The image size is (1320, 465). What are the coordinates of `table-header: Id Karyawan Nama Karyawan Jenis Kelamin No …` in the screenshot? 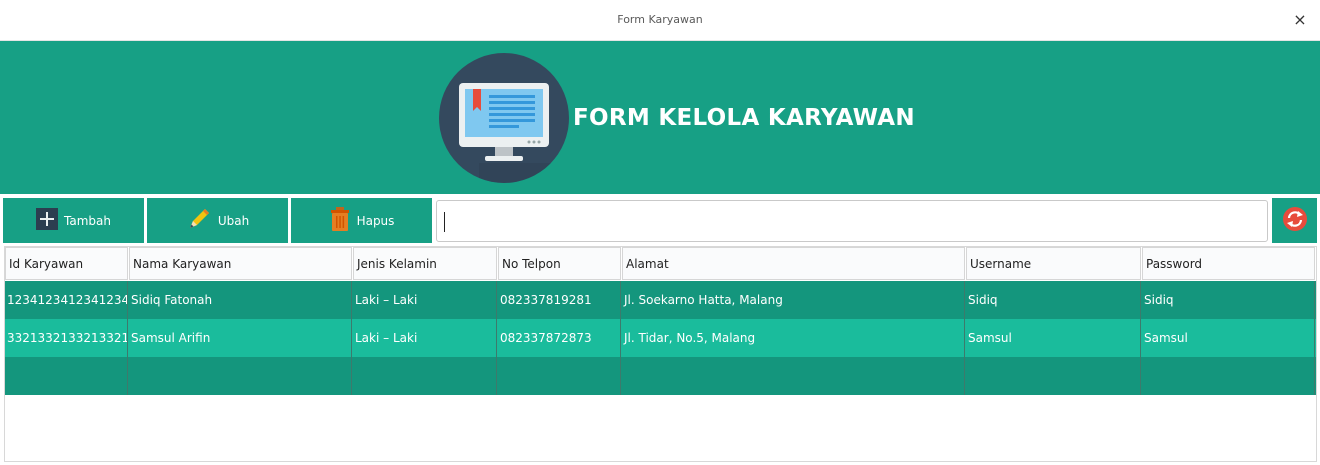 It's located at (660, 264).